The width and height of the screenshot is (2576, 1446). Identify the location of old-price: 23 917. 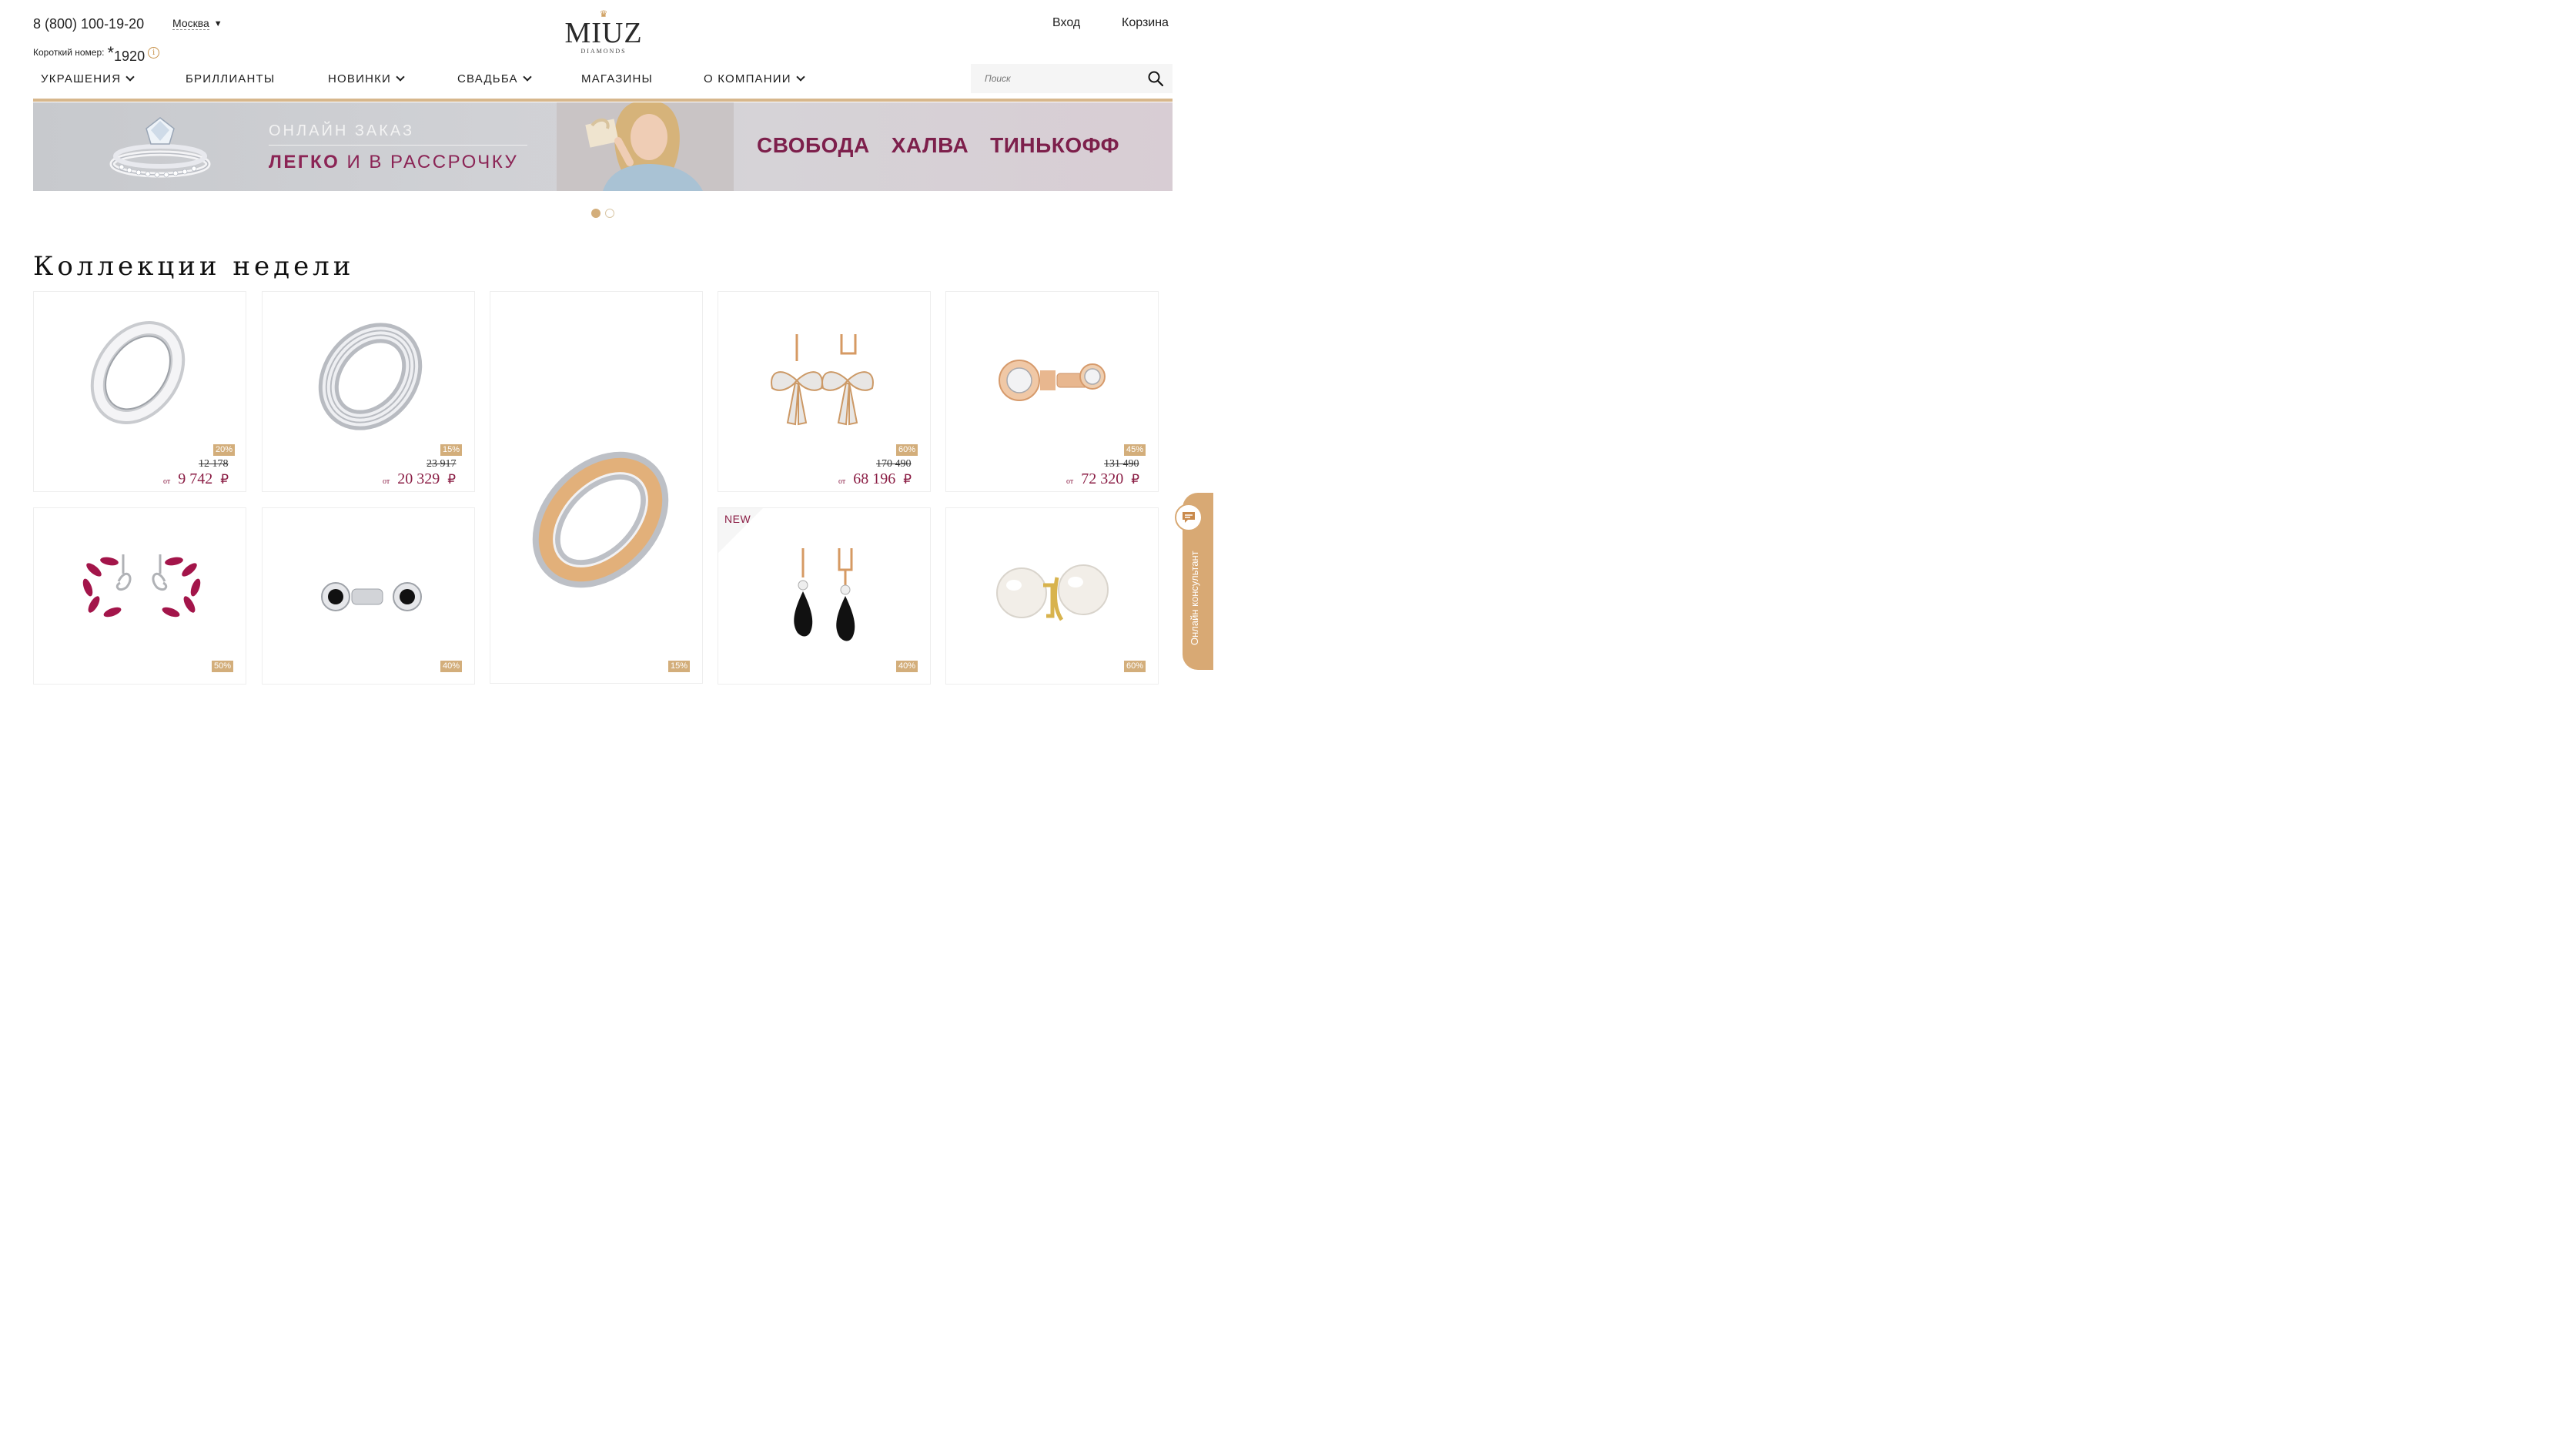
(442, 464).